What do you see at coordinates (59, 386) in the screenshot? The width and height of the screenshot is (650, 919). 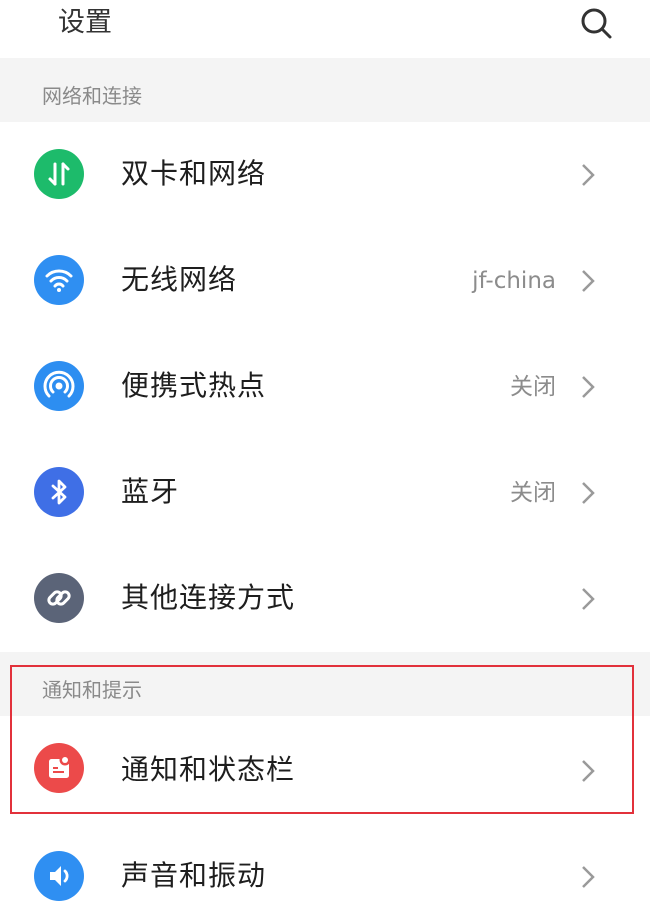 I see `hotspot-icon` at bounding box center [59, 386].